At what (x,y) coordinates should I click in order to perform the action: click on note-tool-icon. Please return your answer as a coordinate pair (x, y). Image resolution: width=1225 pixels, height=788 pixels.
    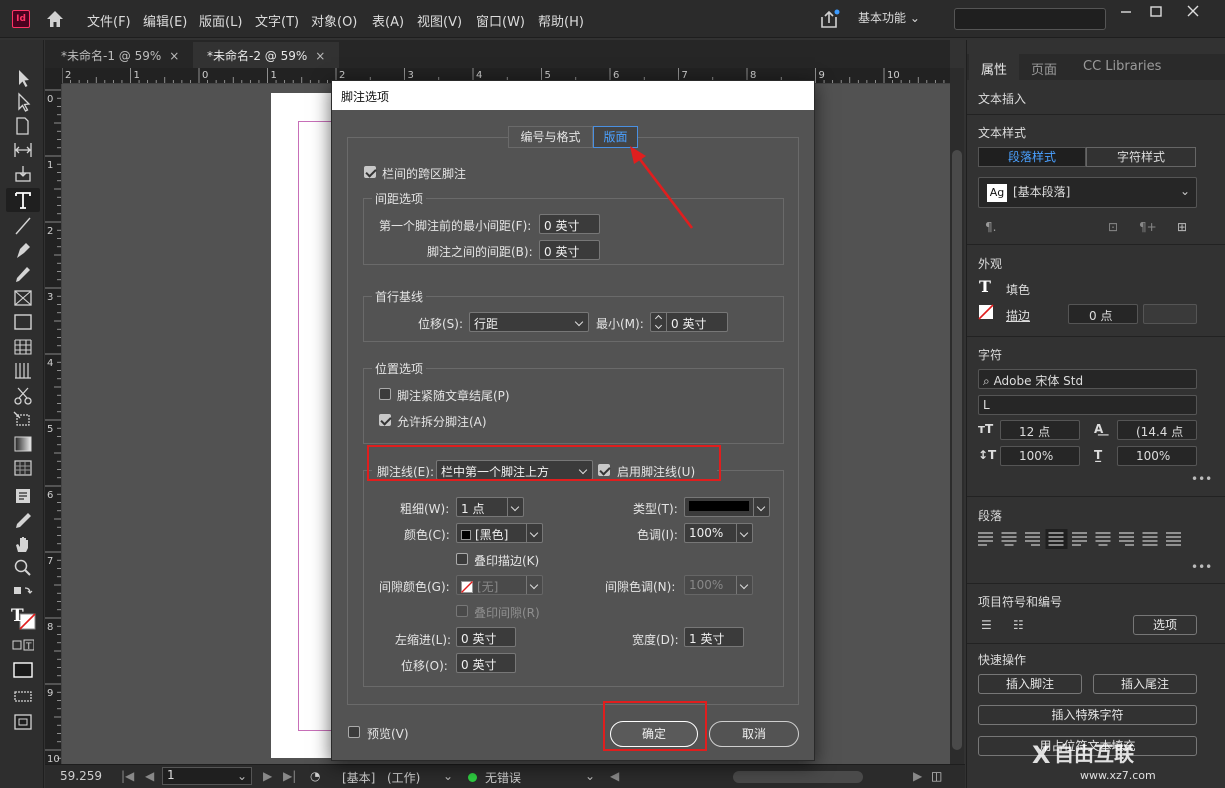
    Looking at the image, I should click on (23, 496).